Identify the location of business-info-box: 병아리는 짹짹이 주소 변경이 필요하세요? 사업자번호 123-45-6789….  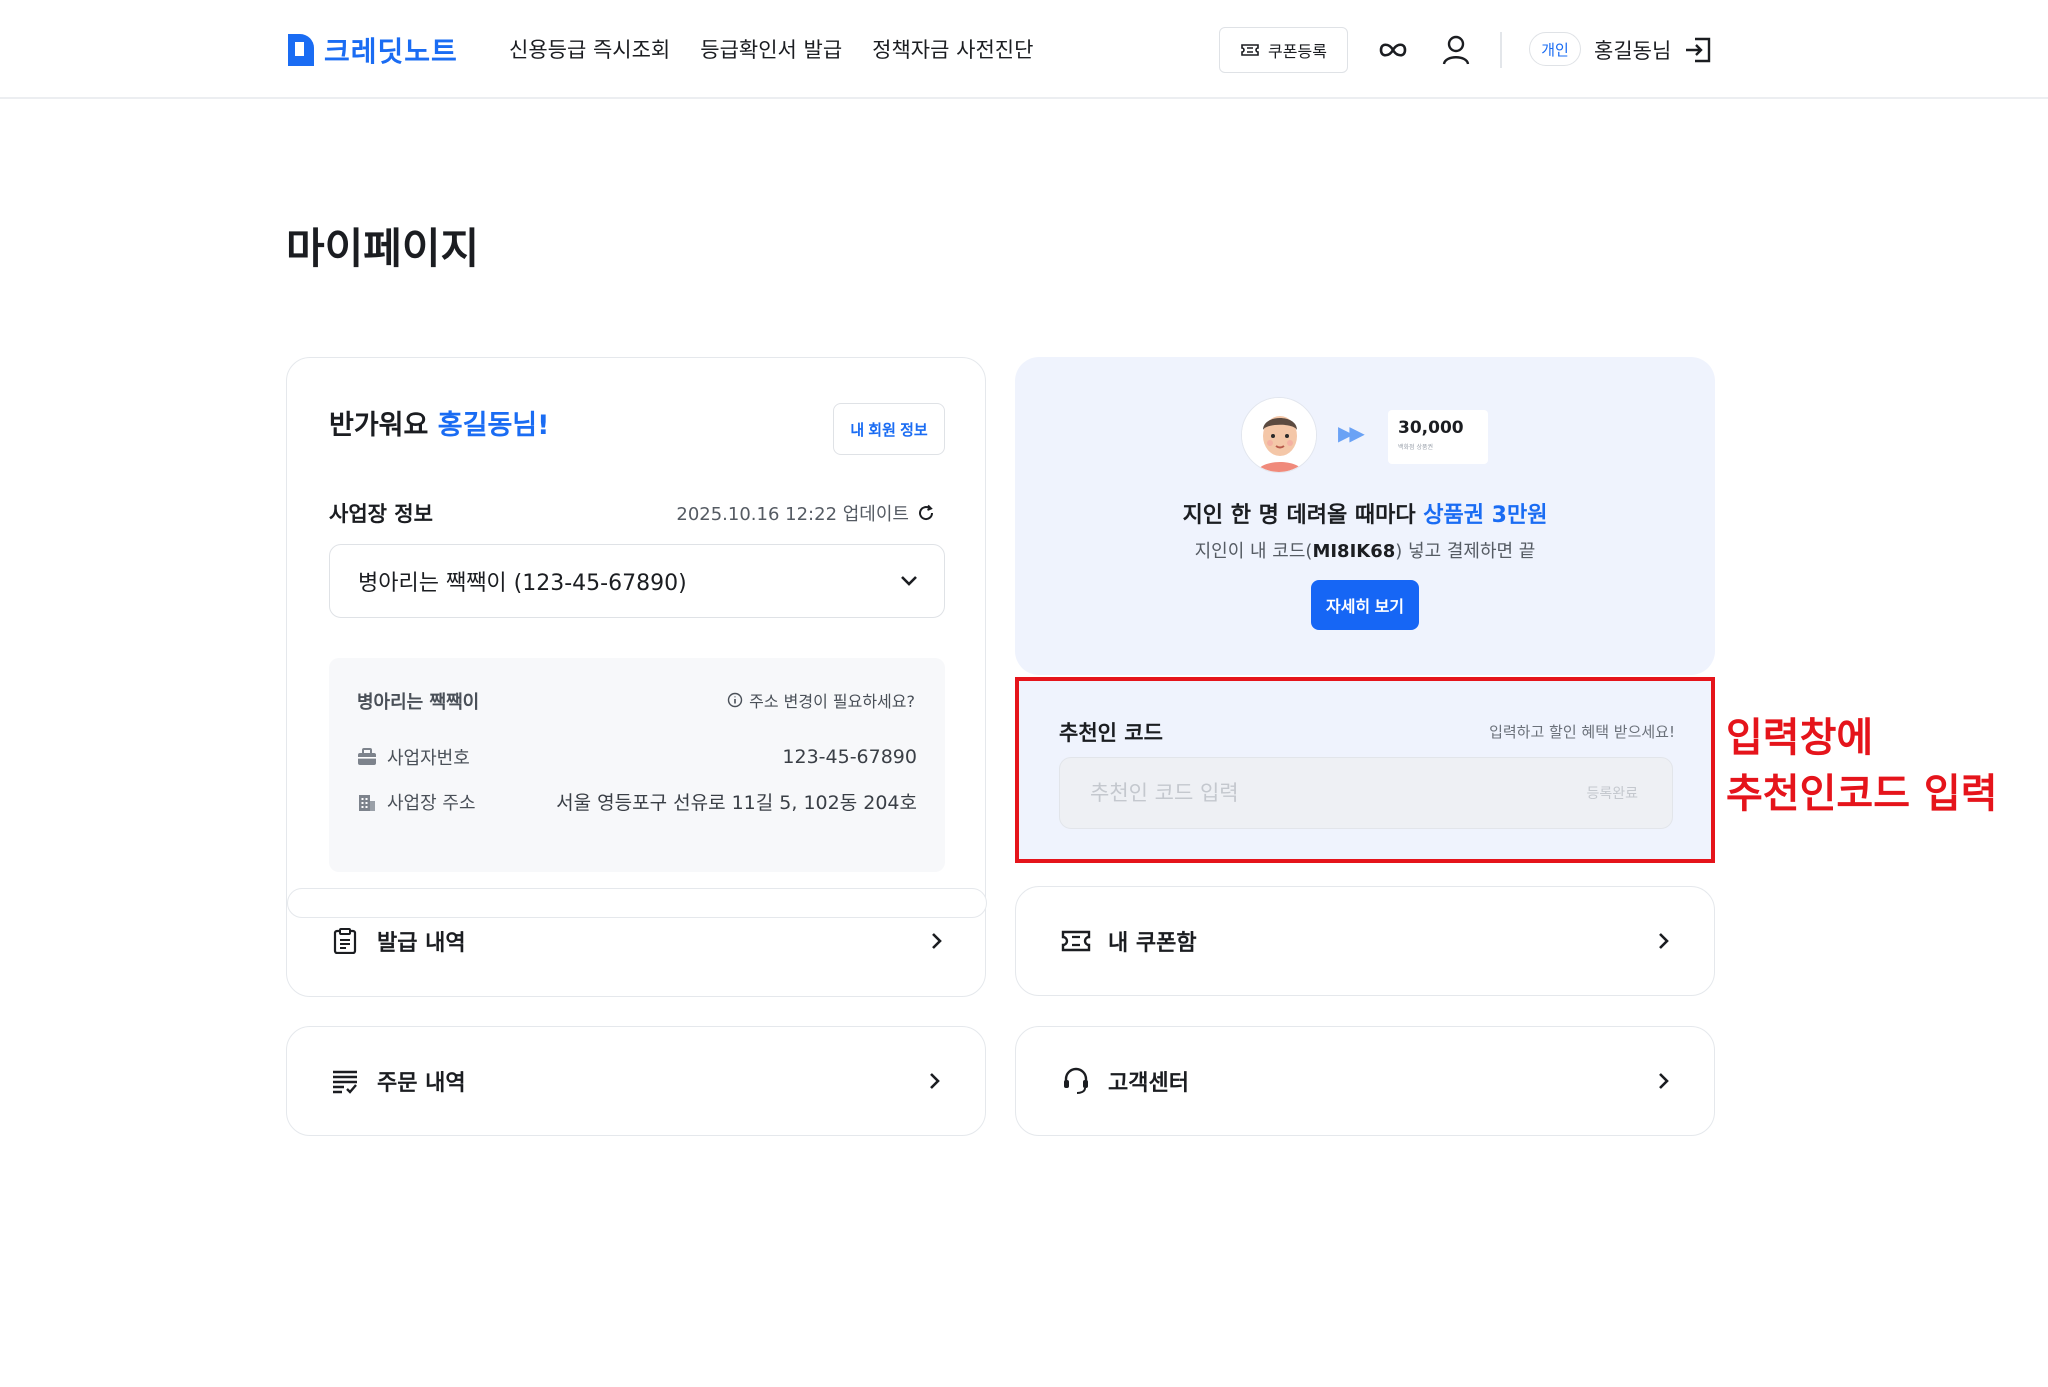
(637, 765).